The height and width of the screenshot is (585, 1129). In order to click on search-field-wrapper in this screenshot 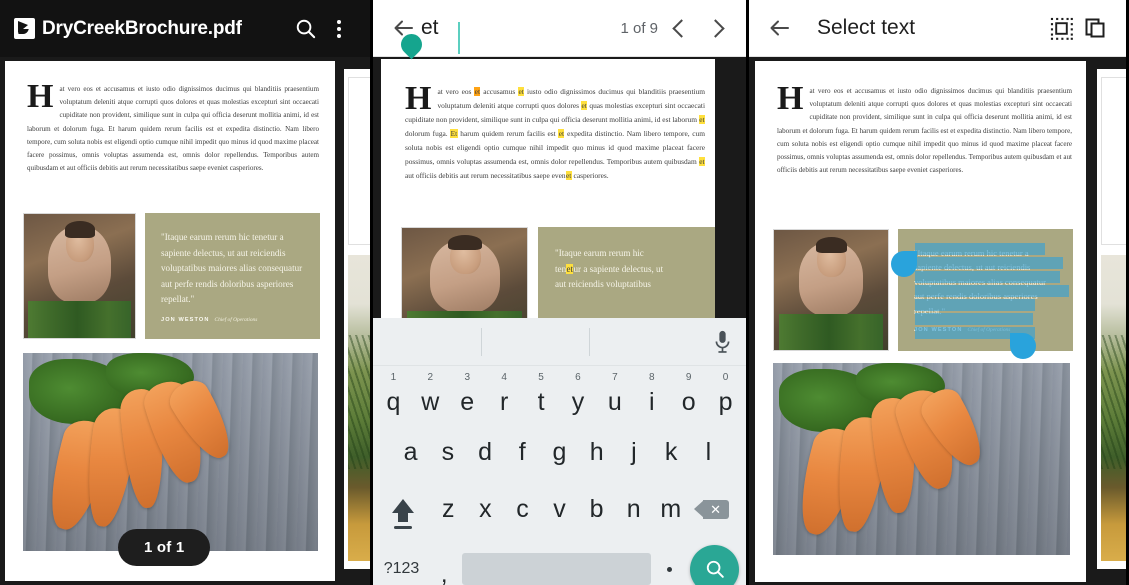, I will do `click(521, 35)`.